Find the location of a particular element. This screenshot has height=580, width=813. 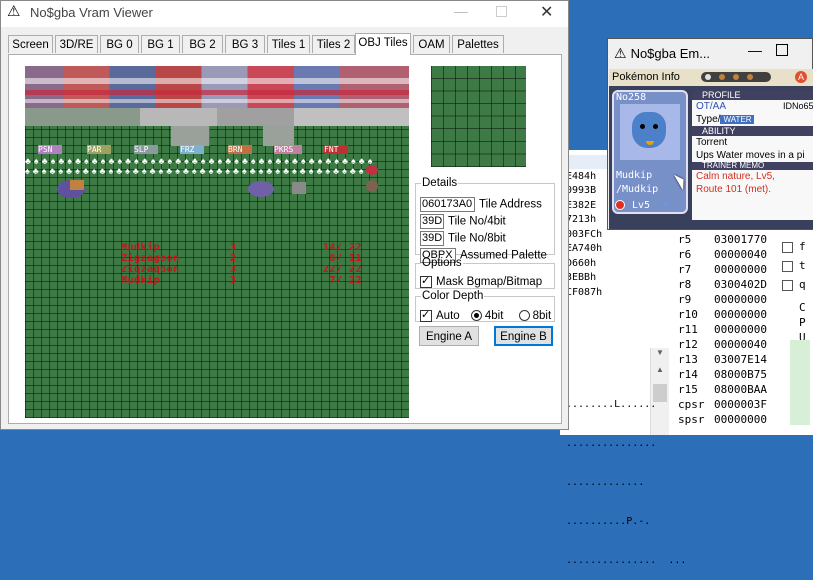

cpu-panel is located at coordinates (800, 382).